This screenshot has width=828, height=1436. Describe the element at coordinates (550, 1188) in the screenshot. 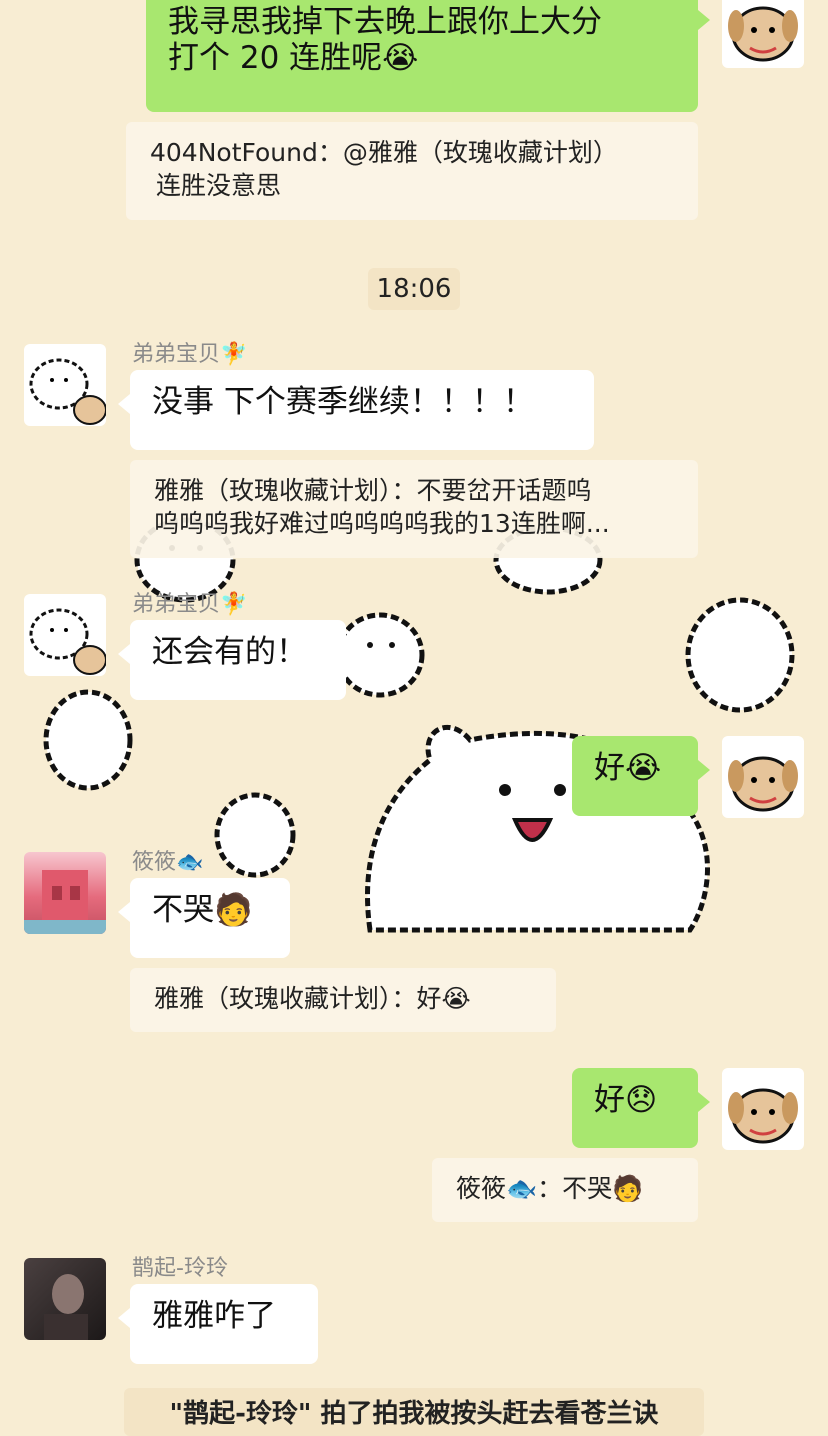

I see `quote-text: 筱筱🐟：不哭🧑` at that location.